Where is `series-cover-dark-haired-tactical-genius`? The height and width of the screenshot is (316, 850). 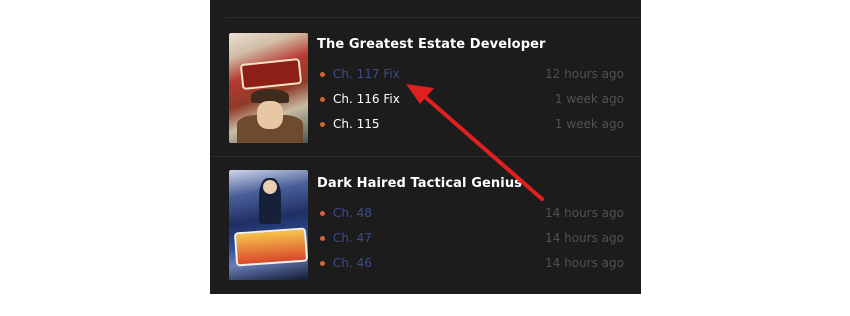
series-cover-dark-haired-tactical-genius is located at coordinates (268, 225).